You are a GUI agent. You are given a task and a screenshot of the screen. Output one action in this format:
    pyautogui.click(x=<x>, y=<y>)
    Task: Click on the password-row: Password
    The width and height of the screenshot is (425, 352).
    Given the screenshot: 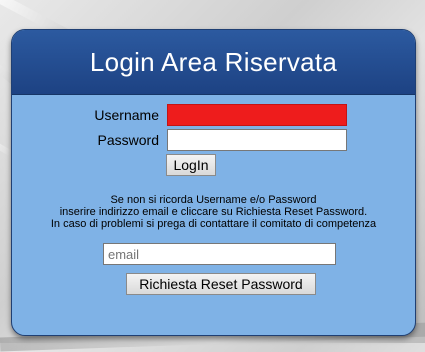 What is the action you would take?
    pyautogui.click(x=179, y=140)
    